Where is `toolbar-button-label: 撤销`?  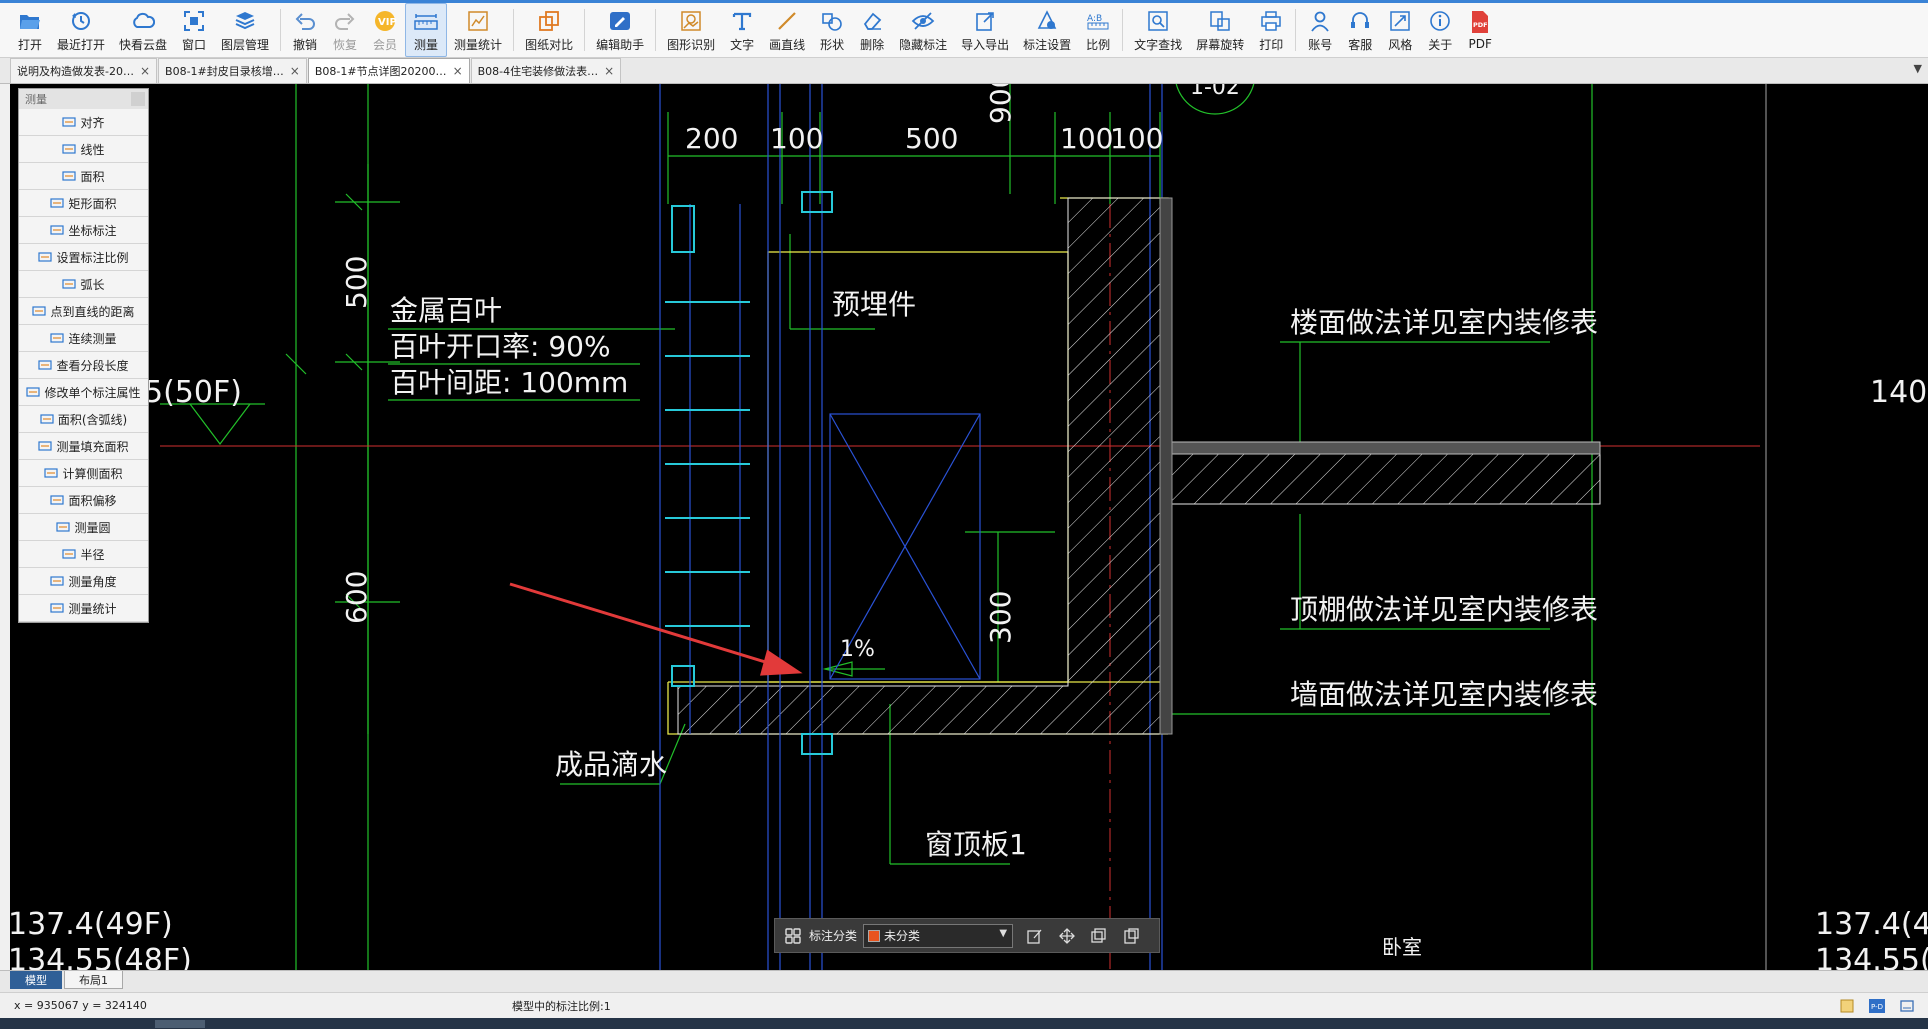
toolbar-button-label: 撤销 is located at coordinates (305, 44).